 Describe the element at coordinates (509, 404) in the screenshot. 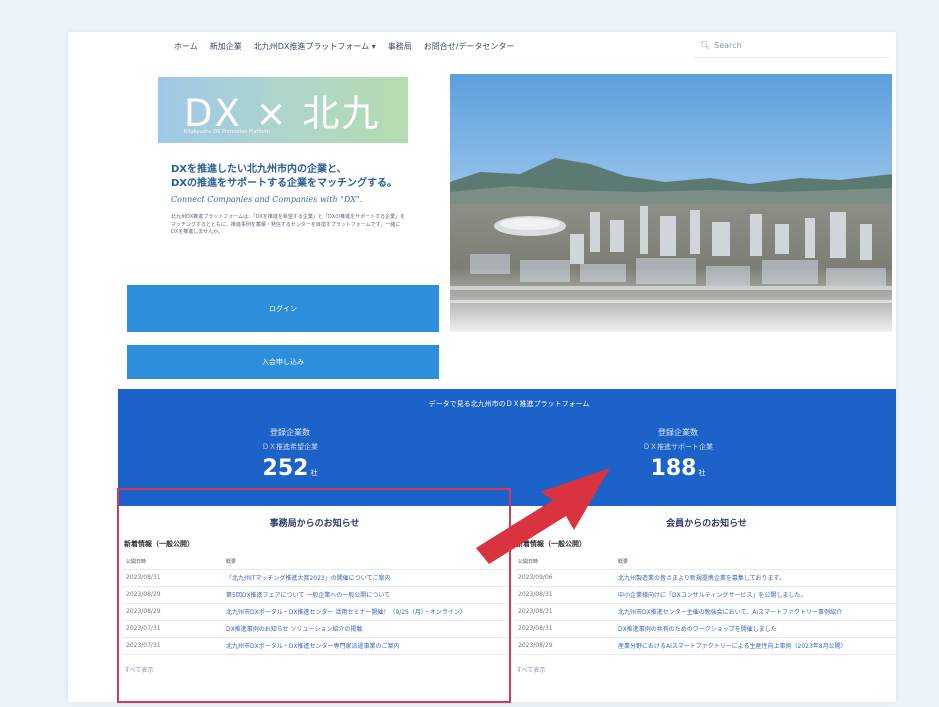

I see `stats-title: データで見る北九州市のＤＸ推進プラットフォーム` at that location.